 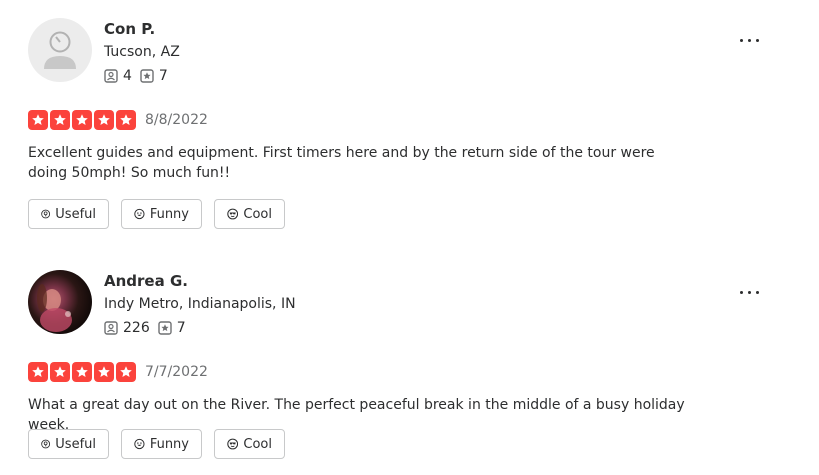 I want to click on review-count: 4, so click(x=127, y=76).